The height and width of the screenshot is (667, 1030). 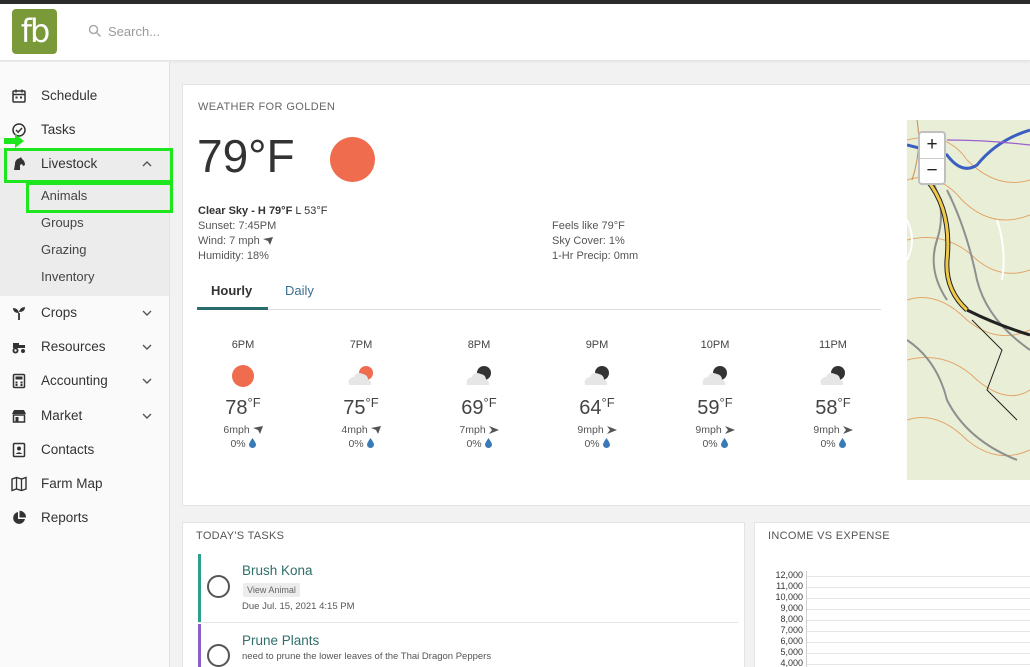 What do you see at coordinates (932, 145) in the screenshot?
I see `zoom-in-button: +` at bounding box center [932, 145].